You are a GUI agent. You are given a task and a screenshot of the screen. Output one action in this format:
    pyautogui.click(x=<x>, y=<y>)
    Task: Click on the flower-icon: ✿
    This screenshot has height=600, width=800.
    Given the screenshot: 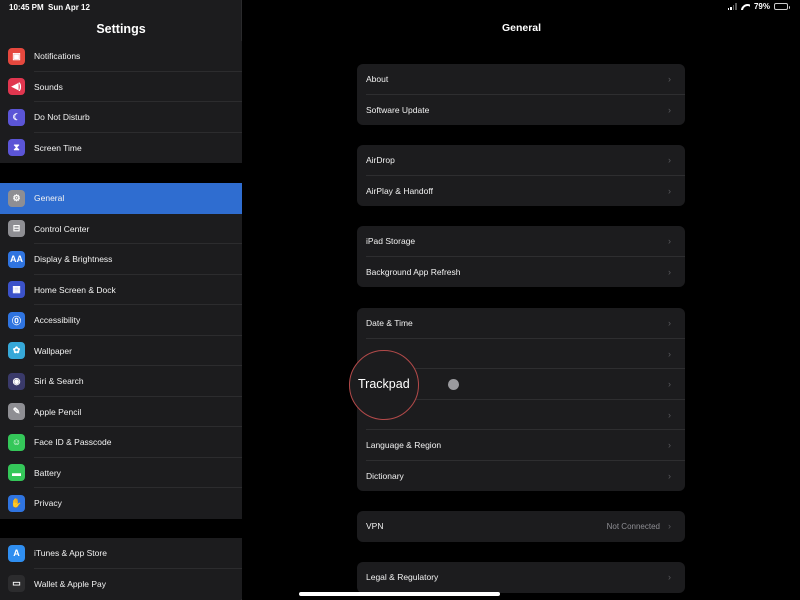 What is the action you would take?
    pyautogui.click(x=16, y=351)
    